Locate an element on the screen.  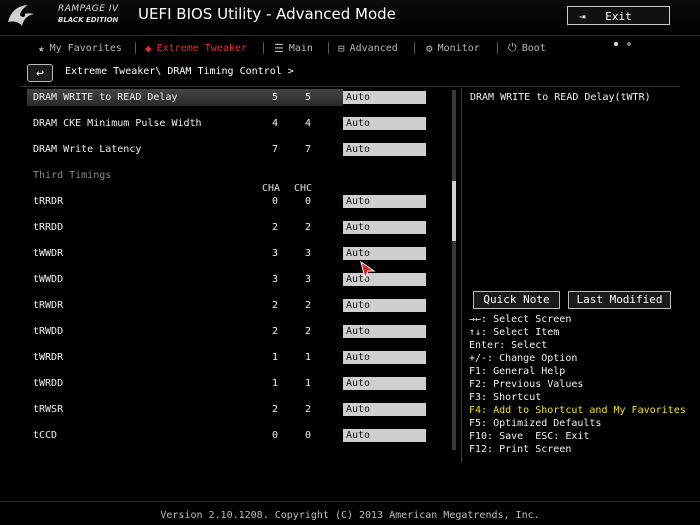
column-header-chc: CHC is located at coordinates (303, 188).